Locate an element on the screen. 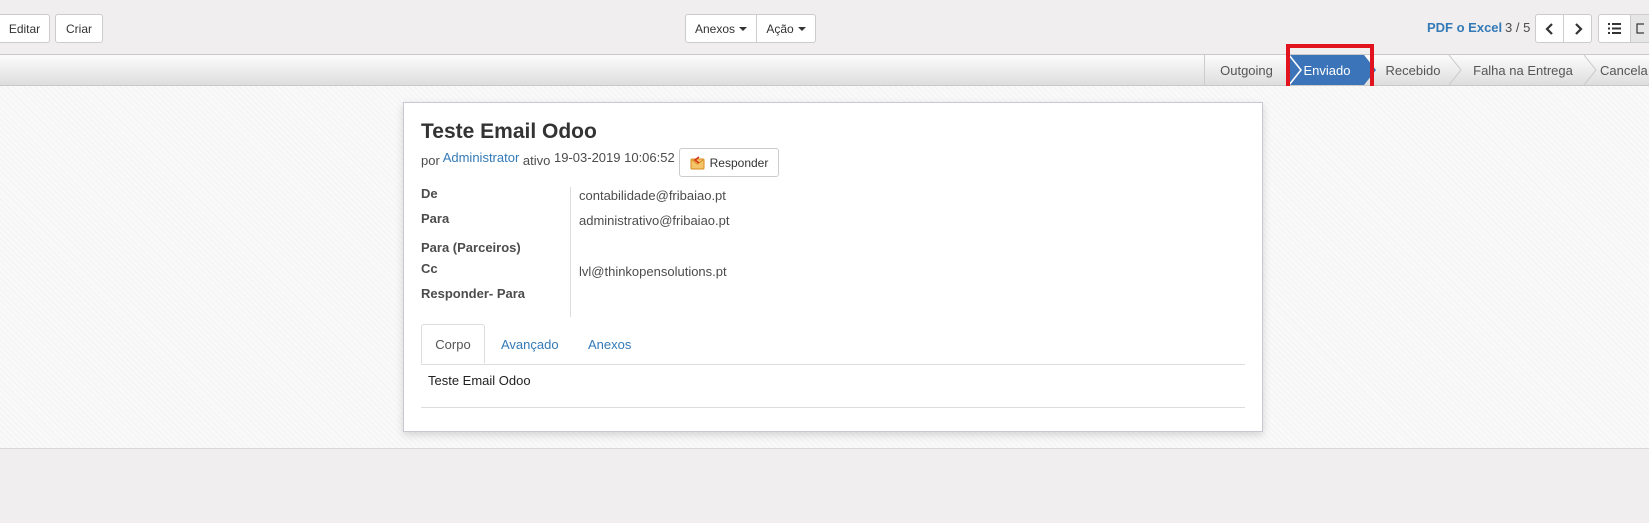 The width and height of the screenshot is (1649, 523). tab-label: Corpo is located at coordinates (453, 344).